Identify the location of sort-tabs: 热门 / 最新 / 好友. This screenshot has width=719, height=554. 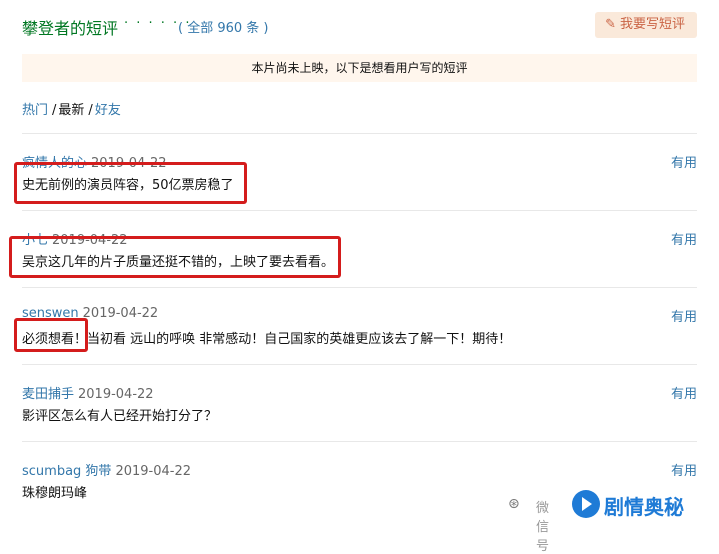
(72, 108).